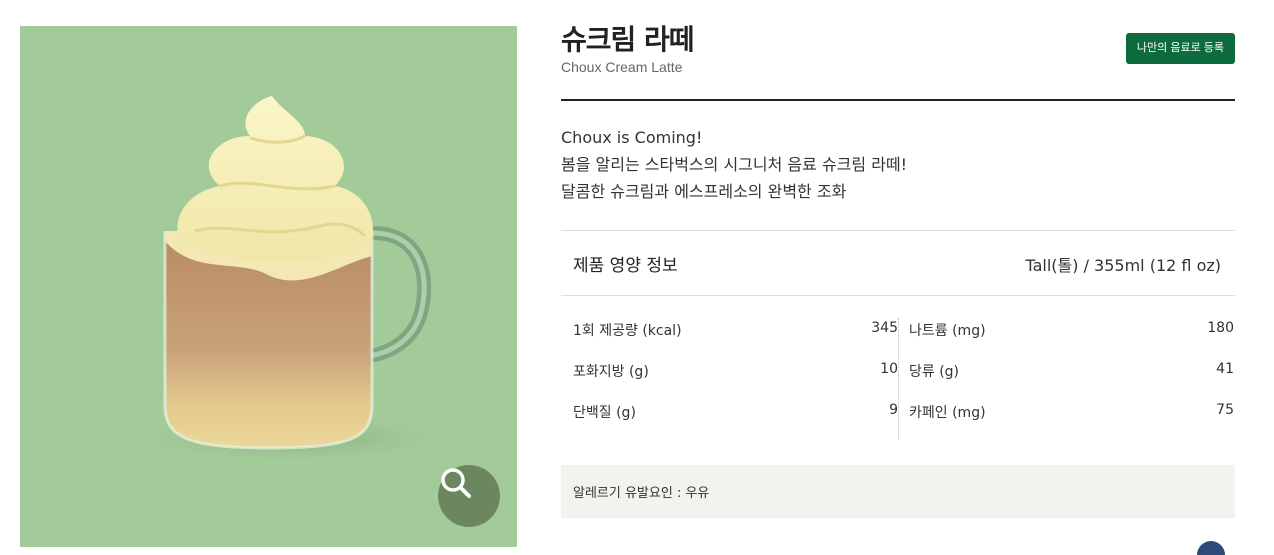  Describe the element at coordinates (704, 191) in the screenshot. I see `description-line: 달콤한 슈크림과 에스프레소의 완벽한 조화` at that location.